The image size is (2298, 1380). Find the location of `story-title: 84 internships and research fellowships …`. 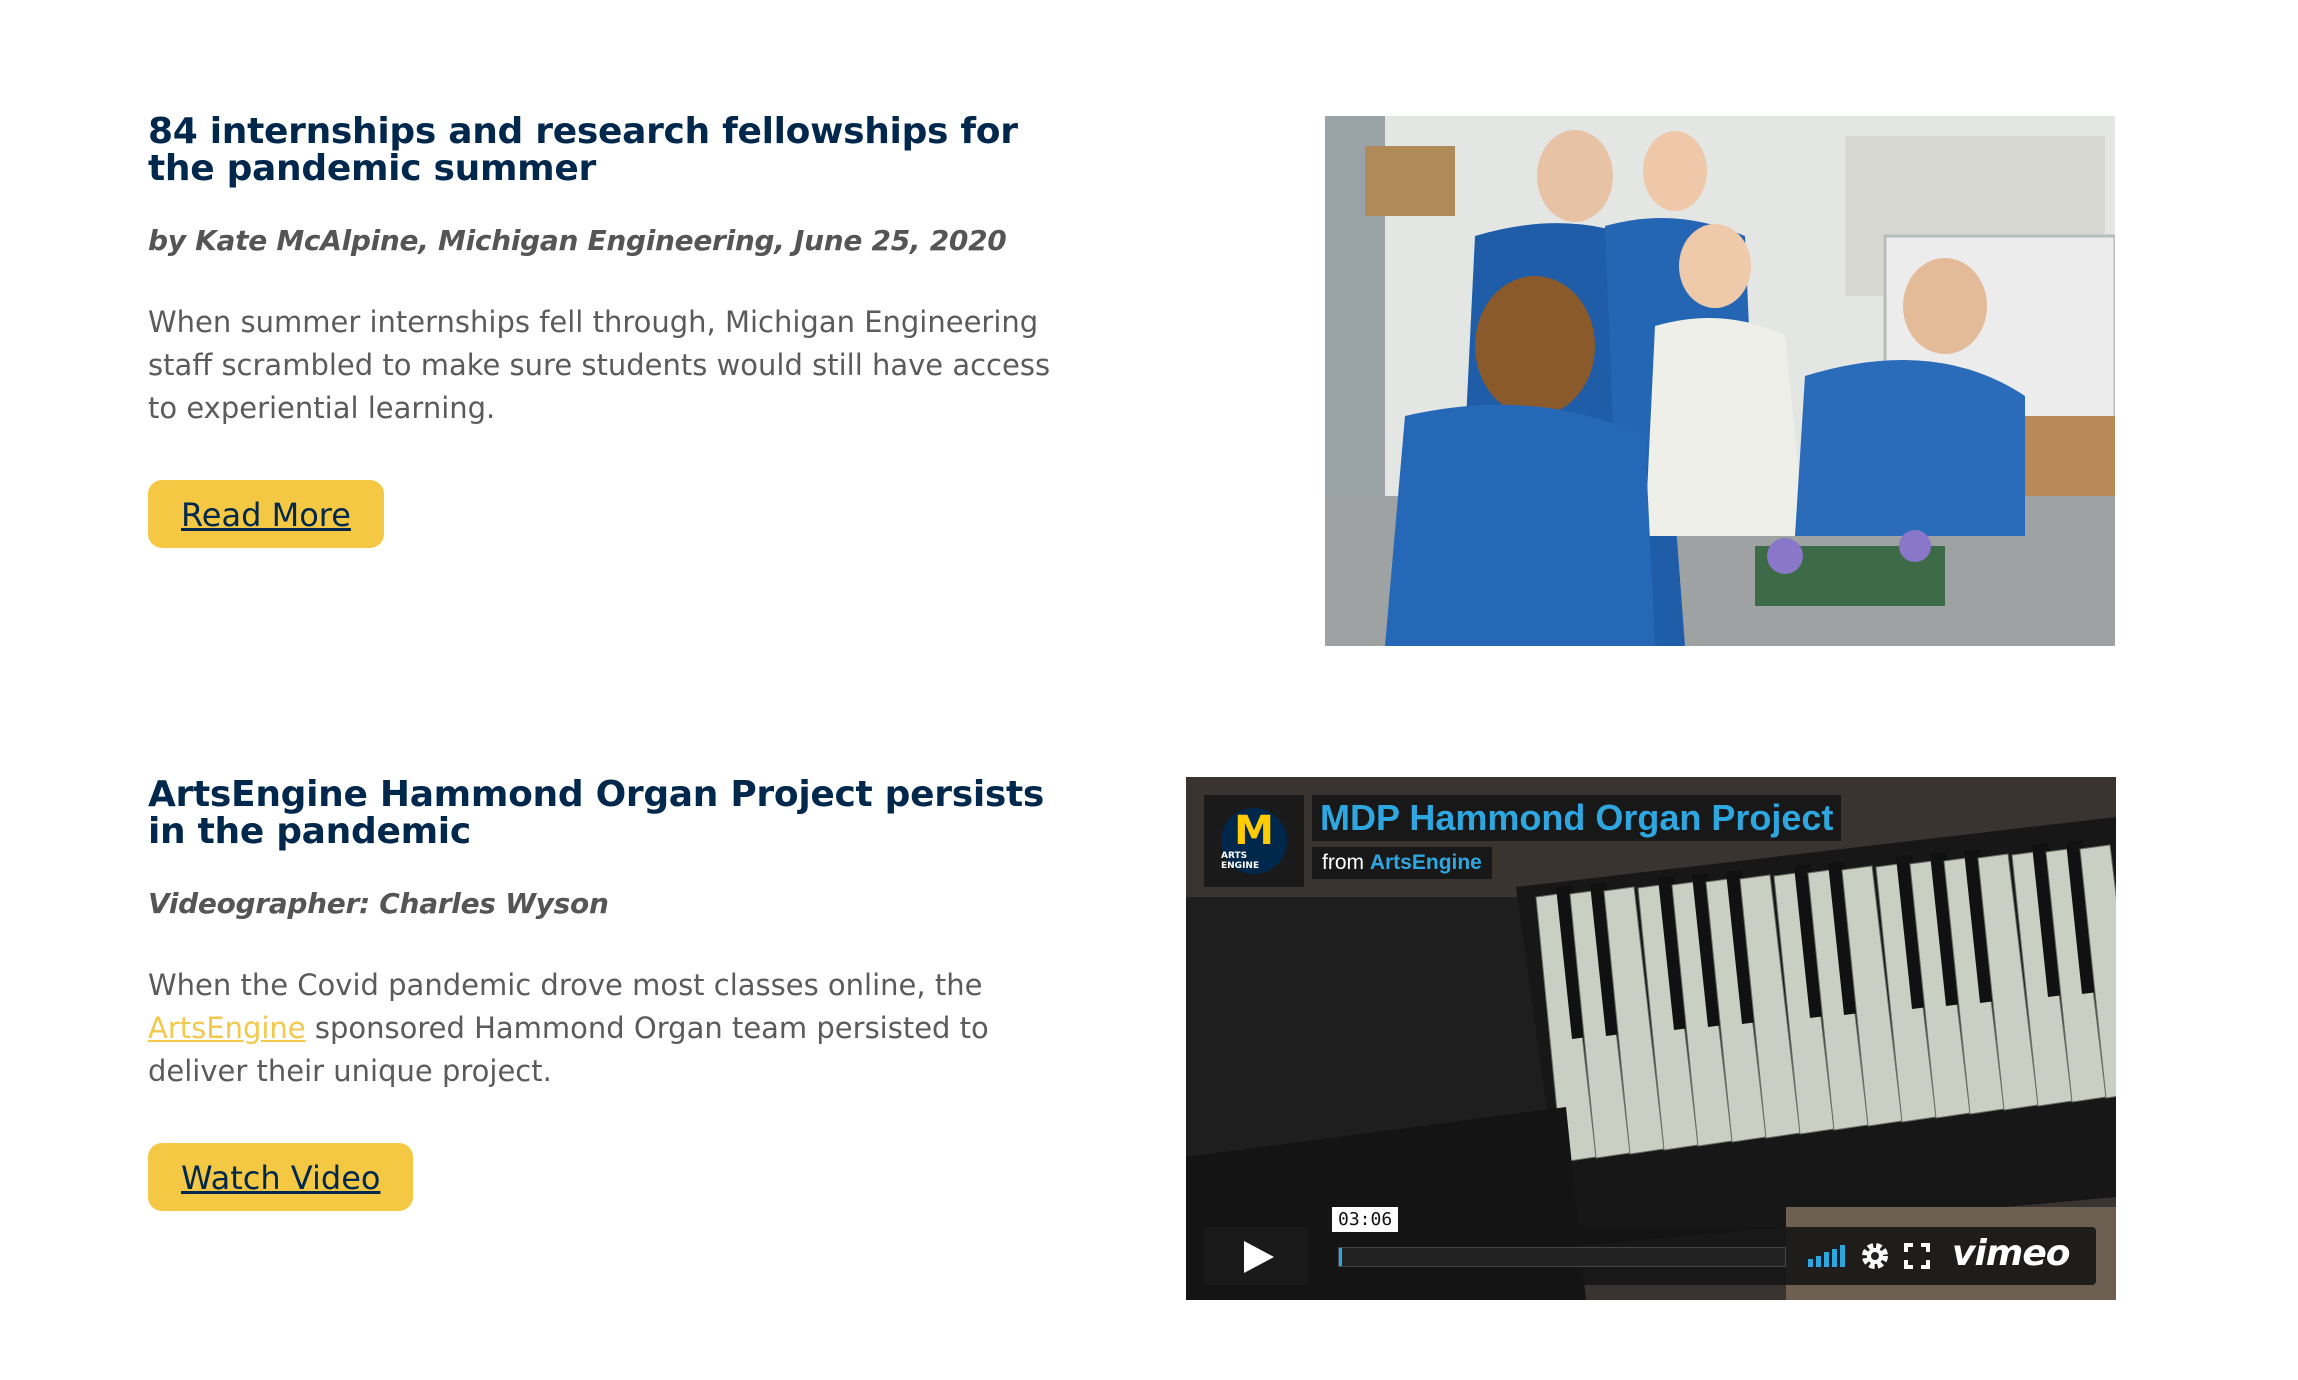

story-title: 84 internships and research fellowships … is located at coordinates (618, 150).